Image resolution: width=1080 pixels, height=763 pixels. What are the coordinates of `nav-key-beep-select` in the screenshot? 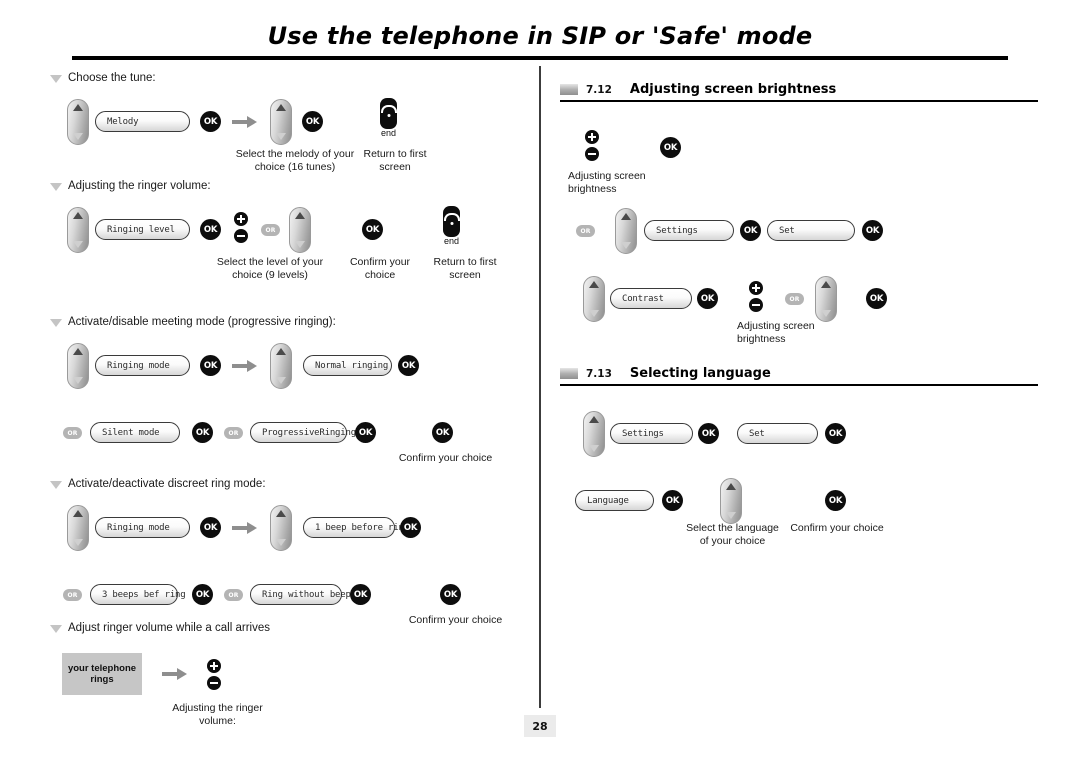 It's located at (281, 528).